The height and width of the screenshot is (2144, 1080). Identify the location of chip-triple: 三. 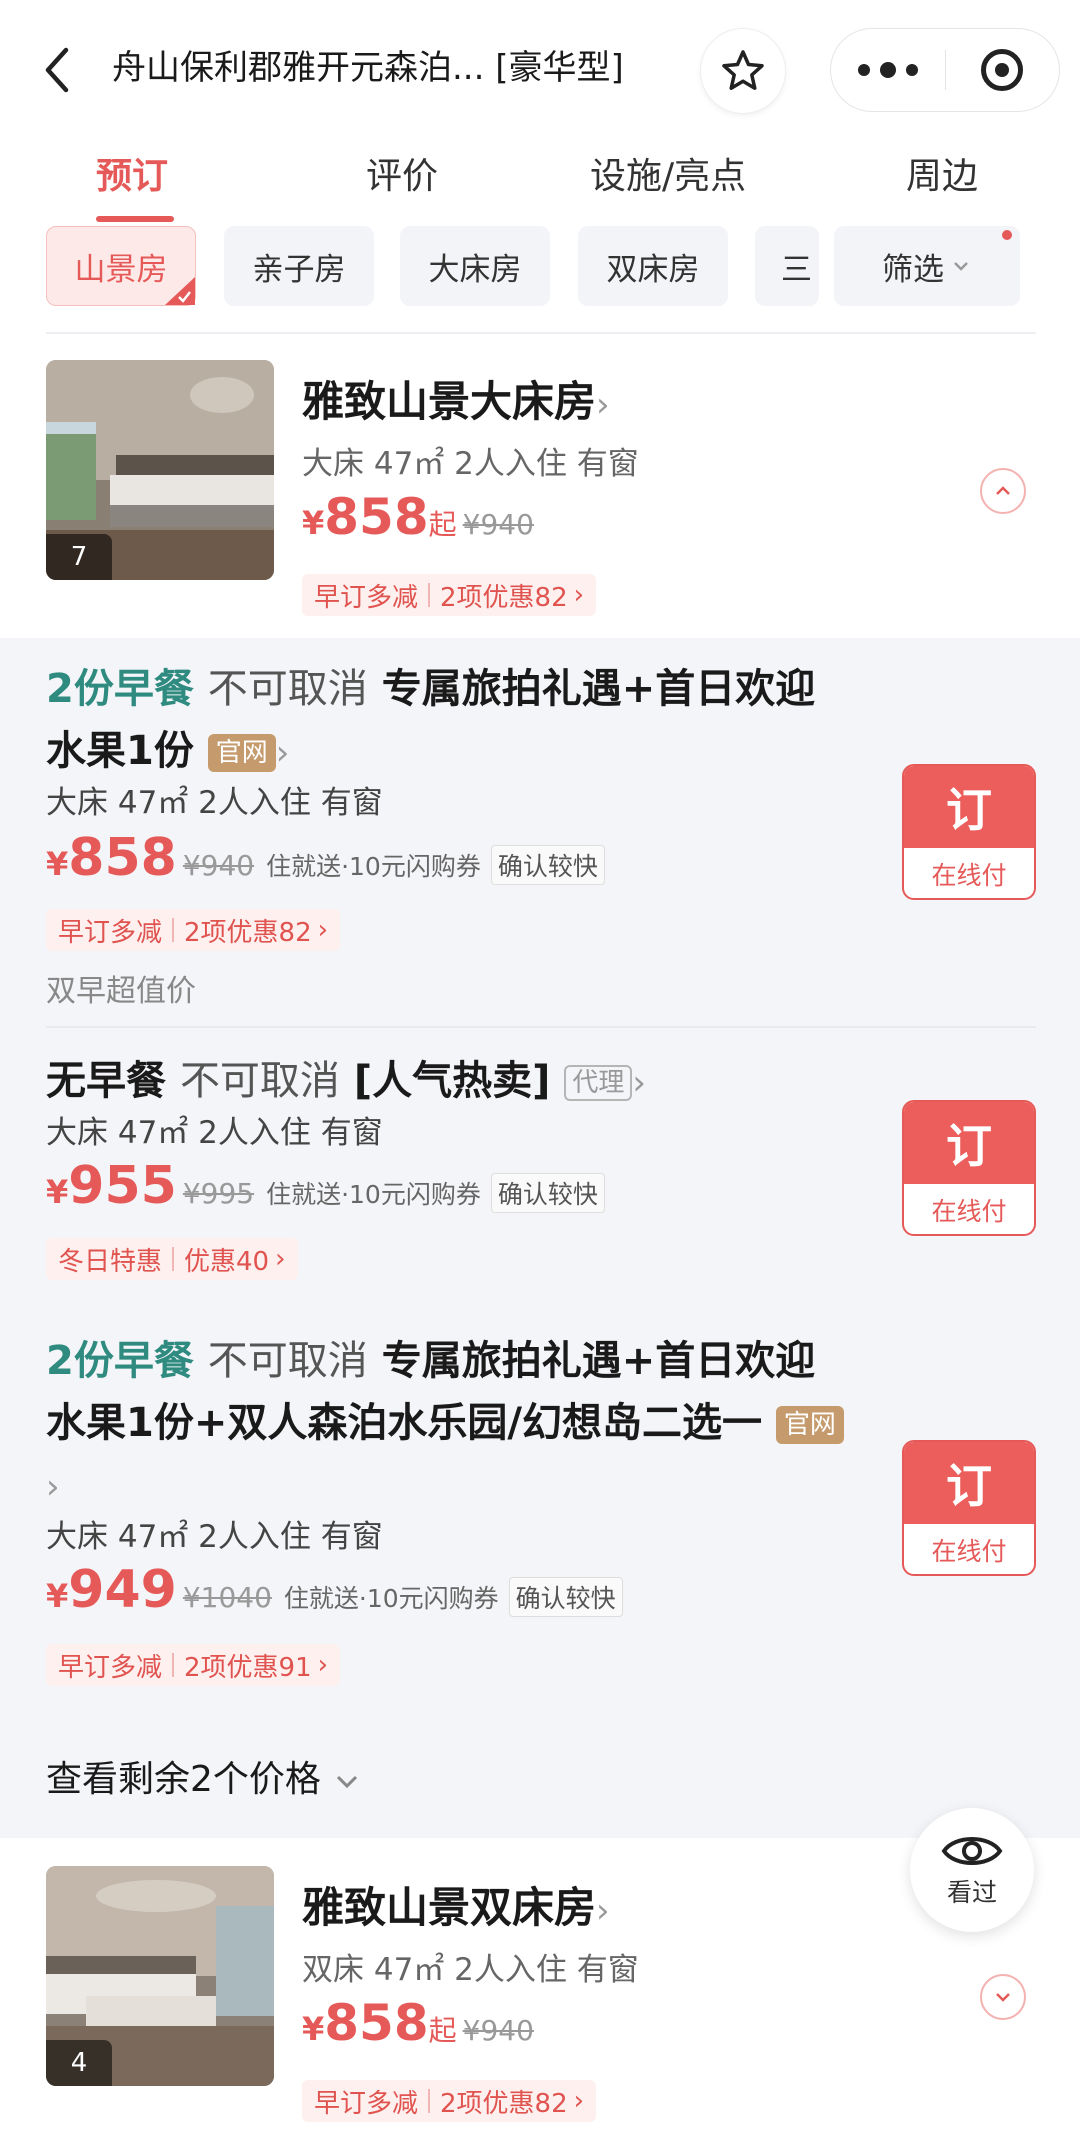
(787, 266).